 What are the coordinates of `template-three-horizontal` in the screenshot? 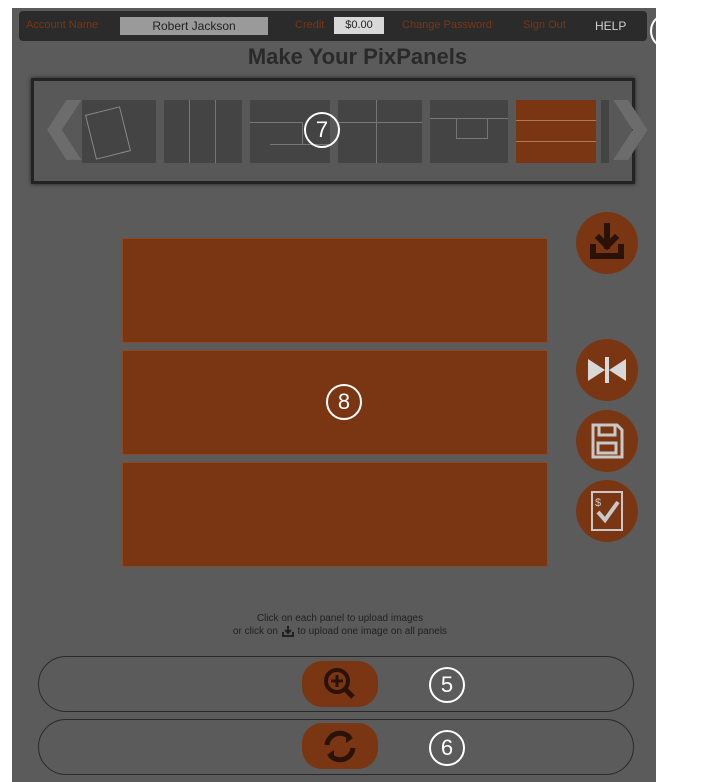 It's located at (556, 131).